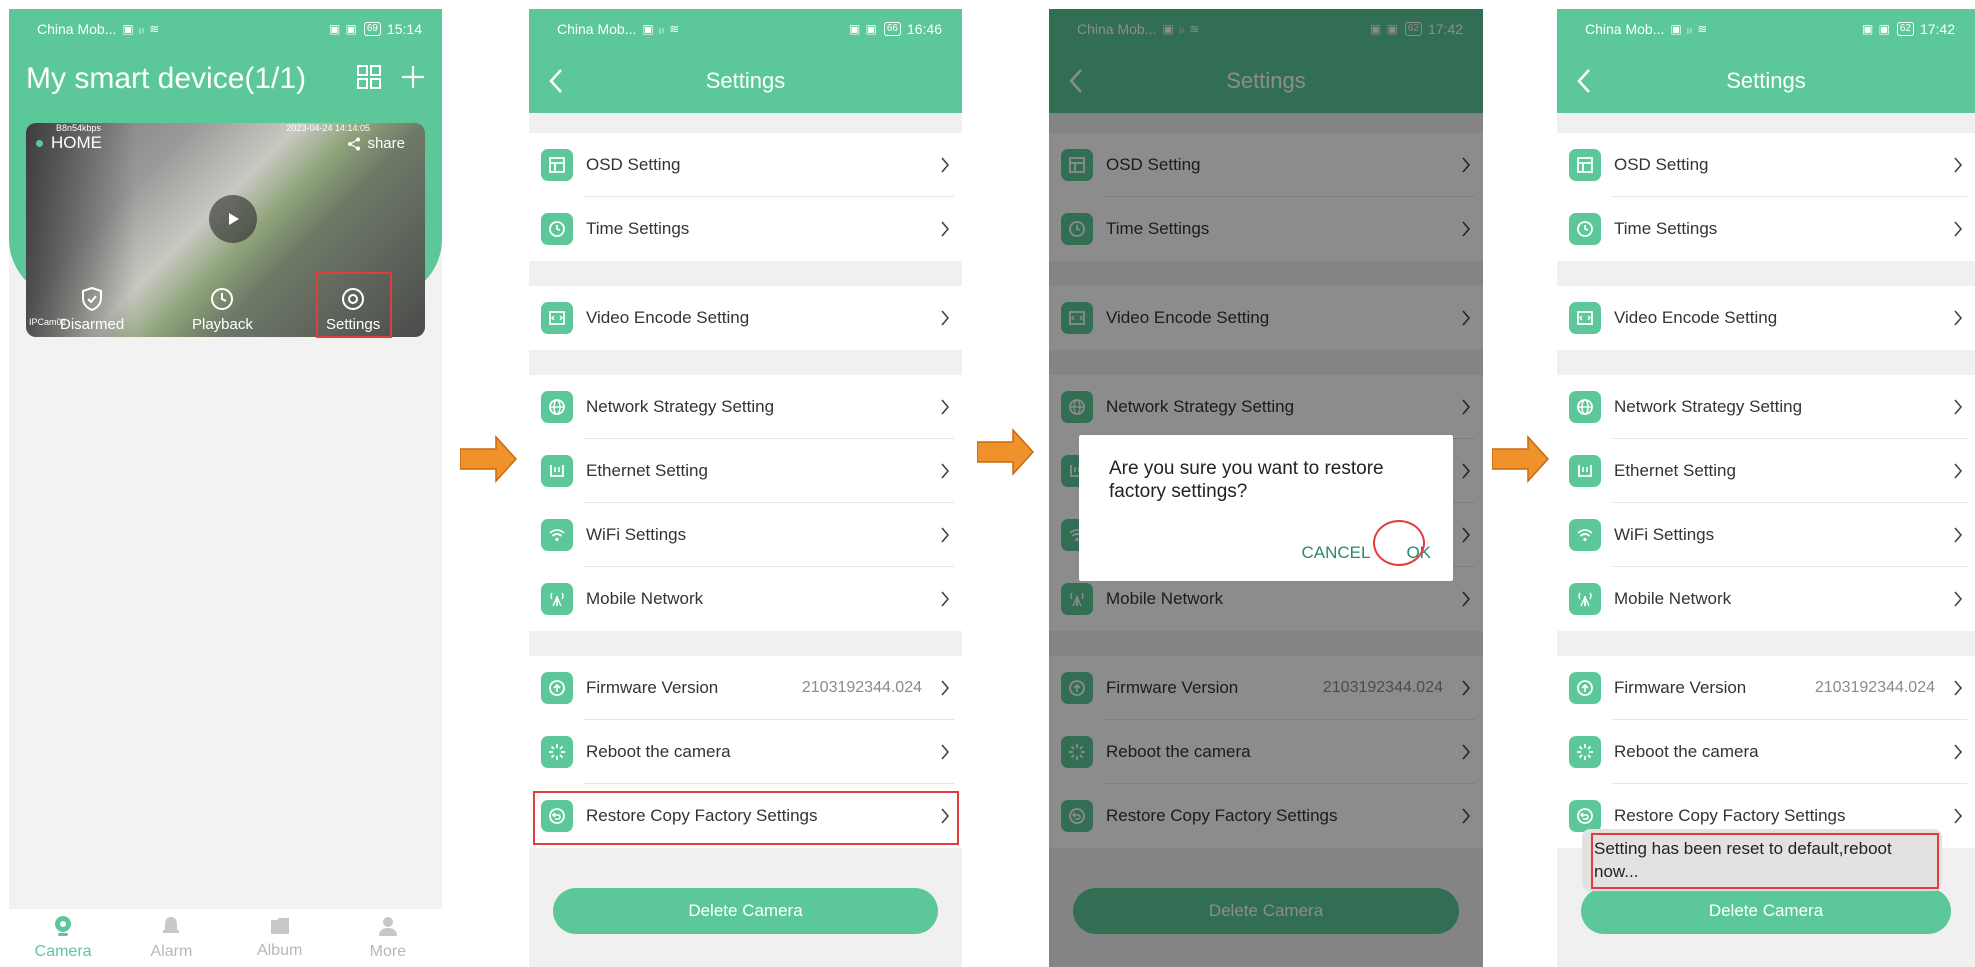 This screenshot has width=1975, height=967. What do you see at coordinates (222, 299) in the screenshot?
I see `playback-icon` at bounding box center [222, 299].